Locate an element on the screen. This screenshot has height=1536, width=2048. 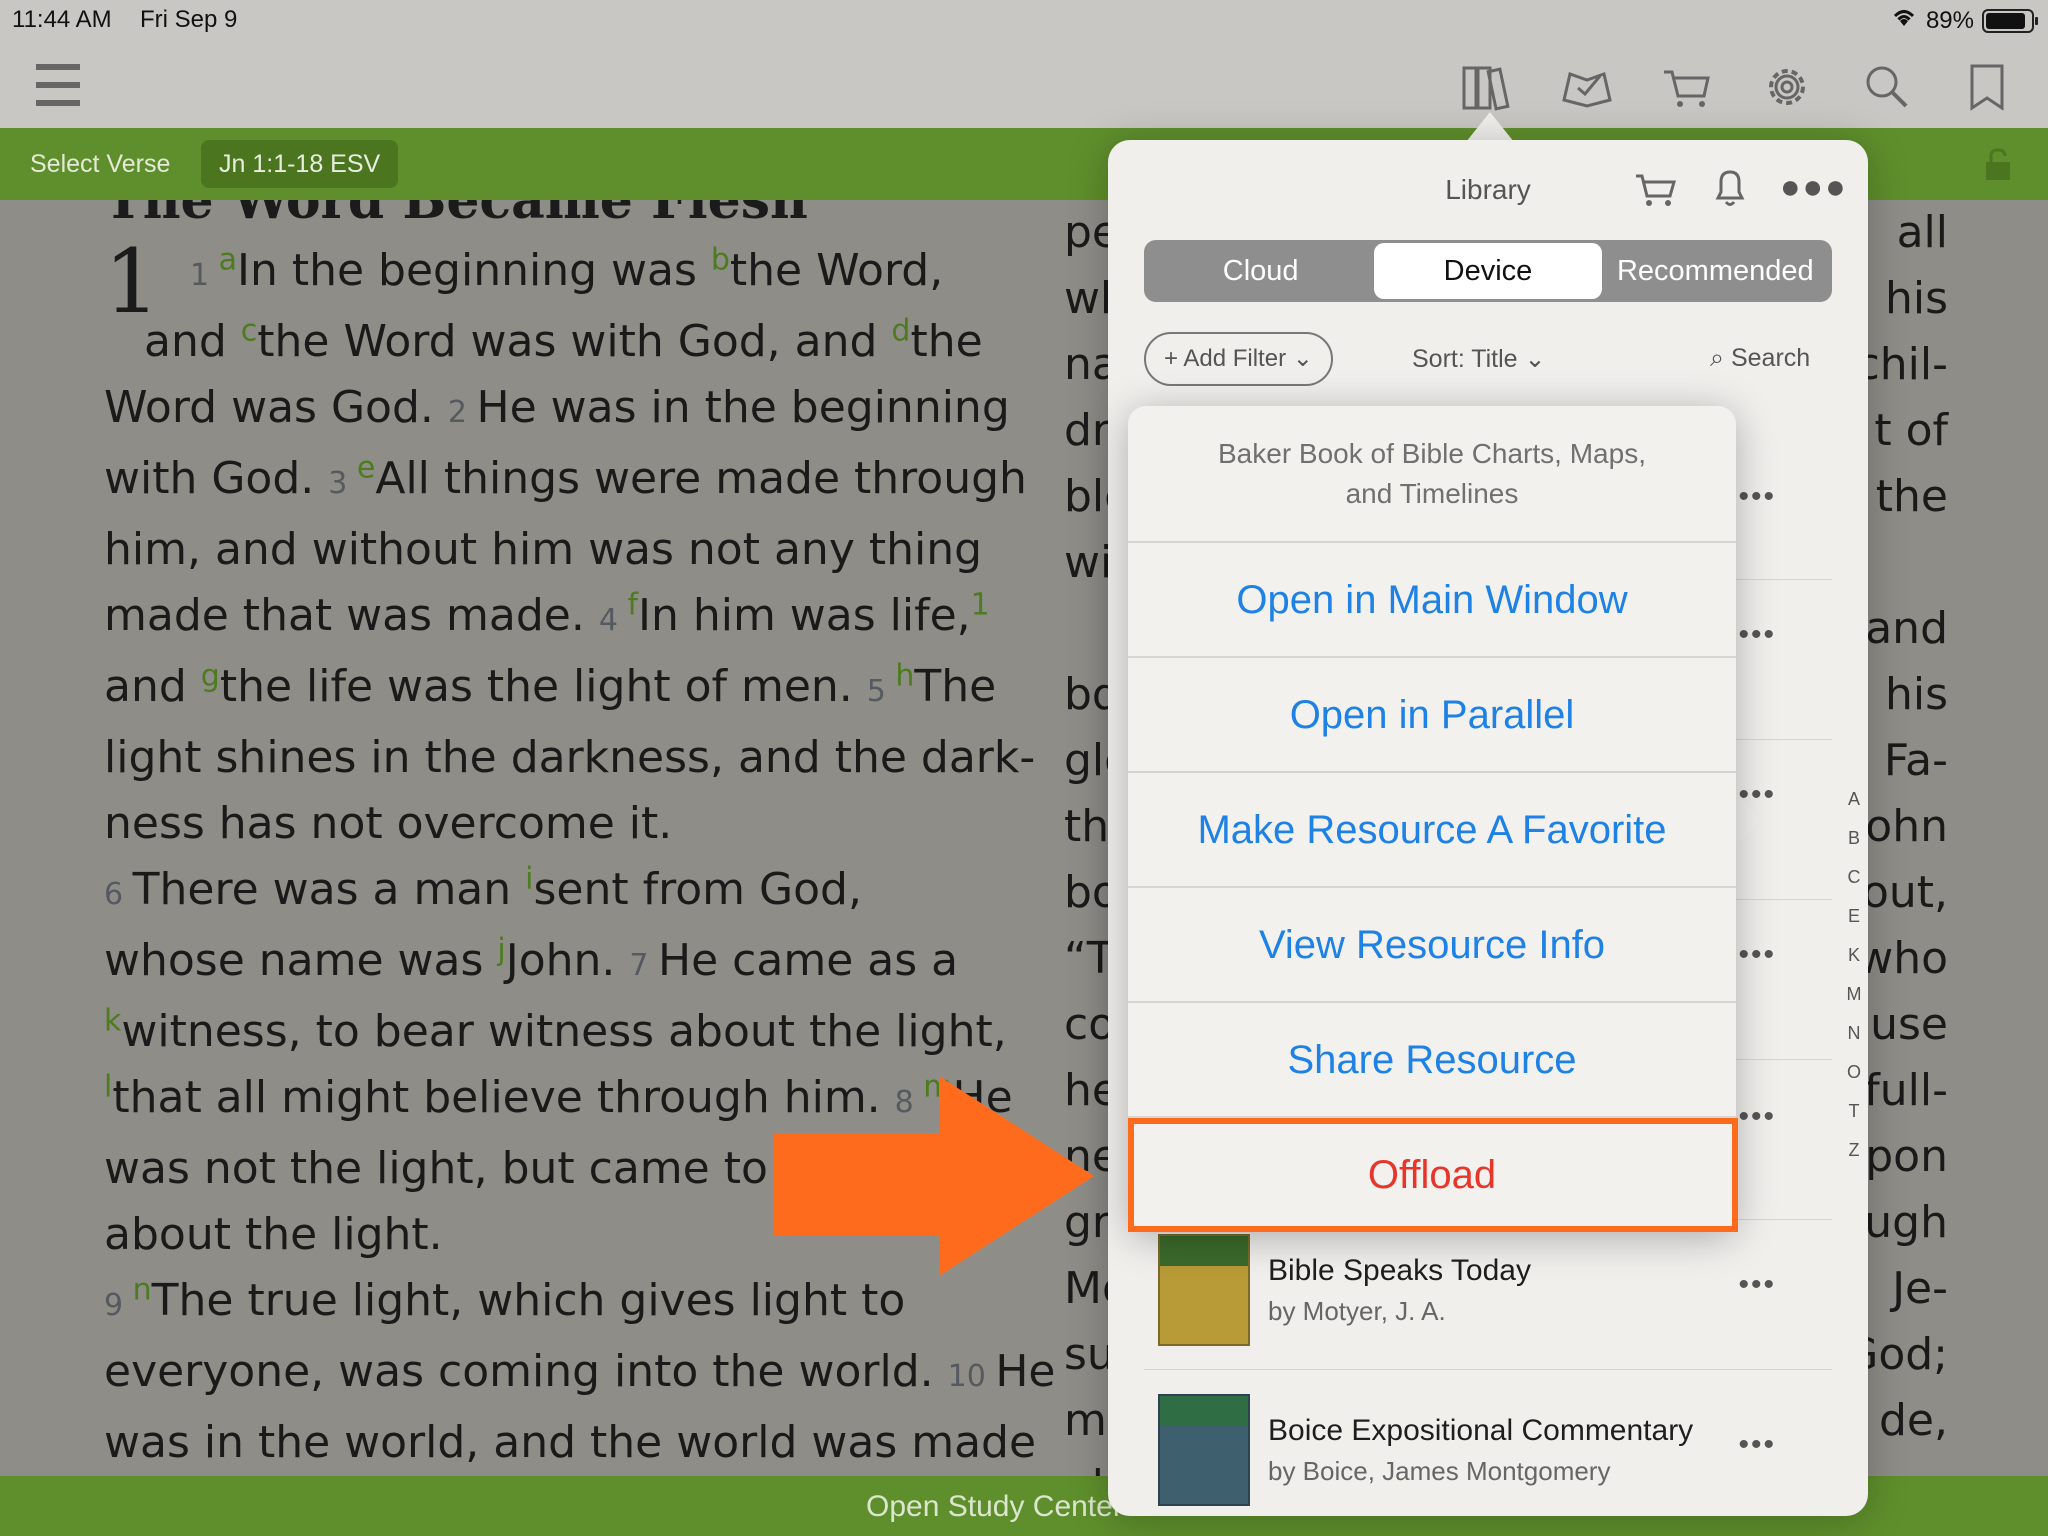
verse-text: sent from God, is located at coordinates (697, 889).